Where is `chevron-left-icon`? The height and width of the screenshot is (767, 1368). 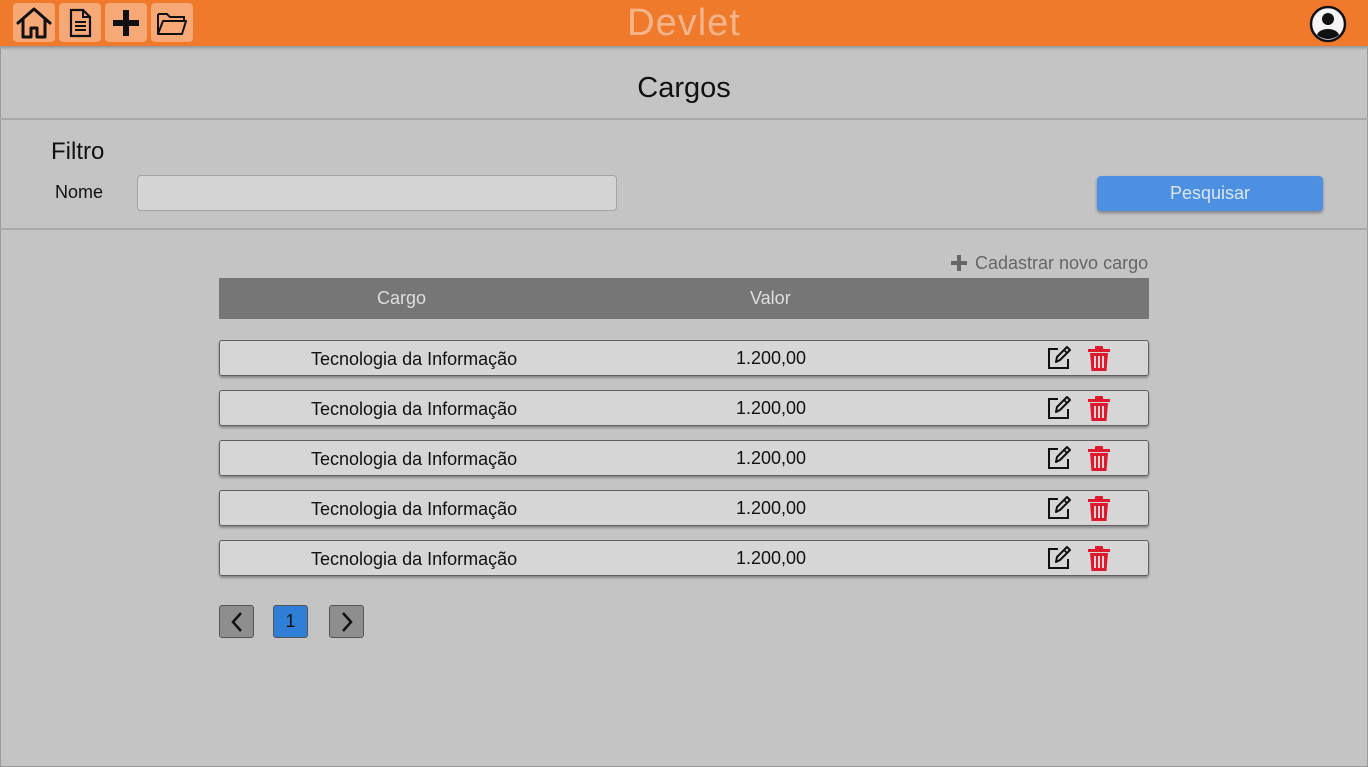 chevron-left-icon is located at coordinates (236, 621).